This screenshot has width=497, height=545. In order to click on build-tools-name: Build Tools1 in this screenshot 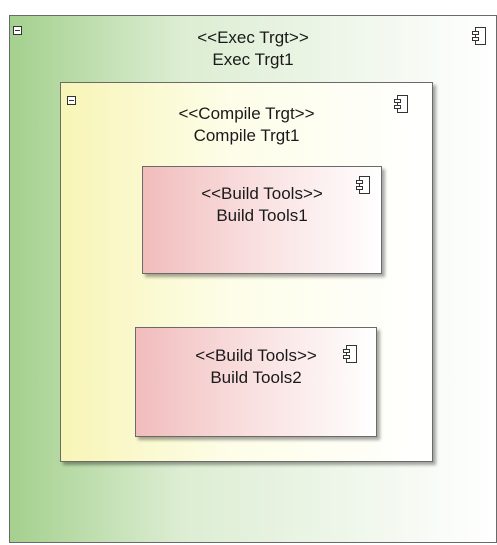, I will do `click(262, 215)`.